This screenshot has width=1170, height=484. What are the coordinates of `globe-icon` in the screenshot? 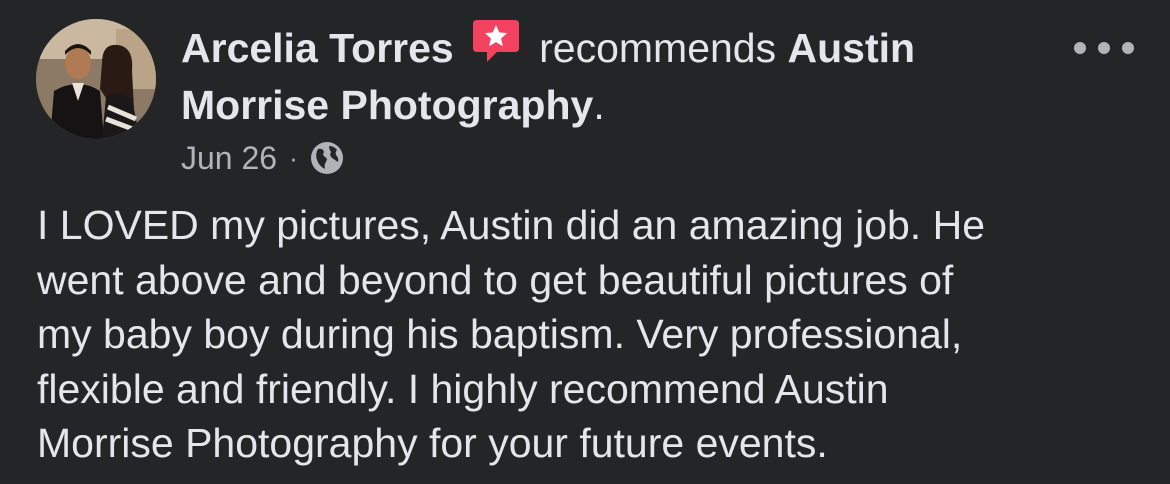 It's located at (327, 158).